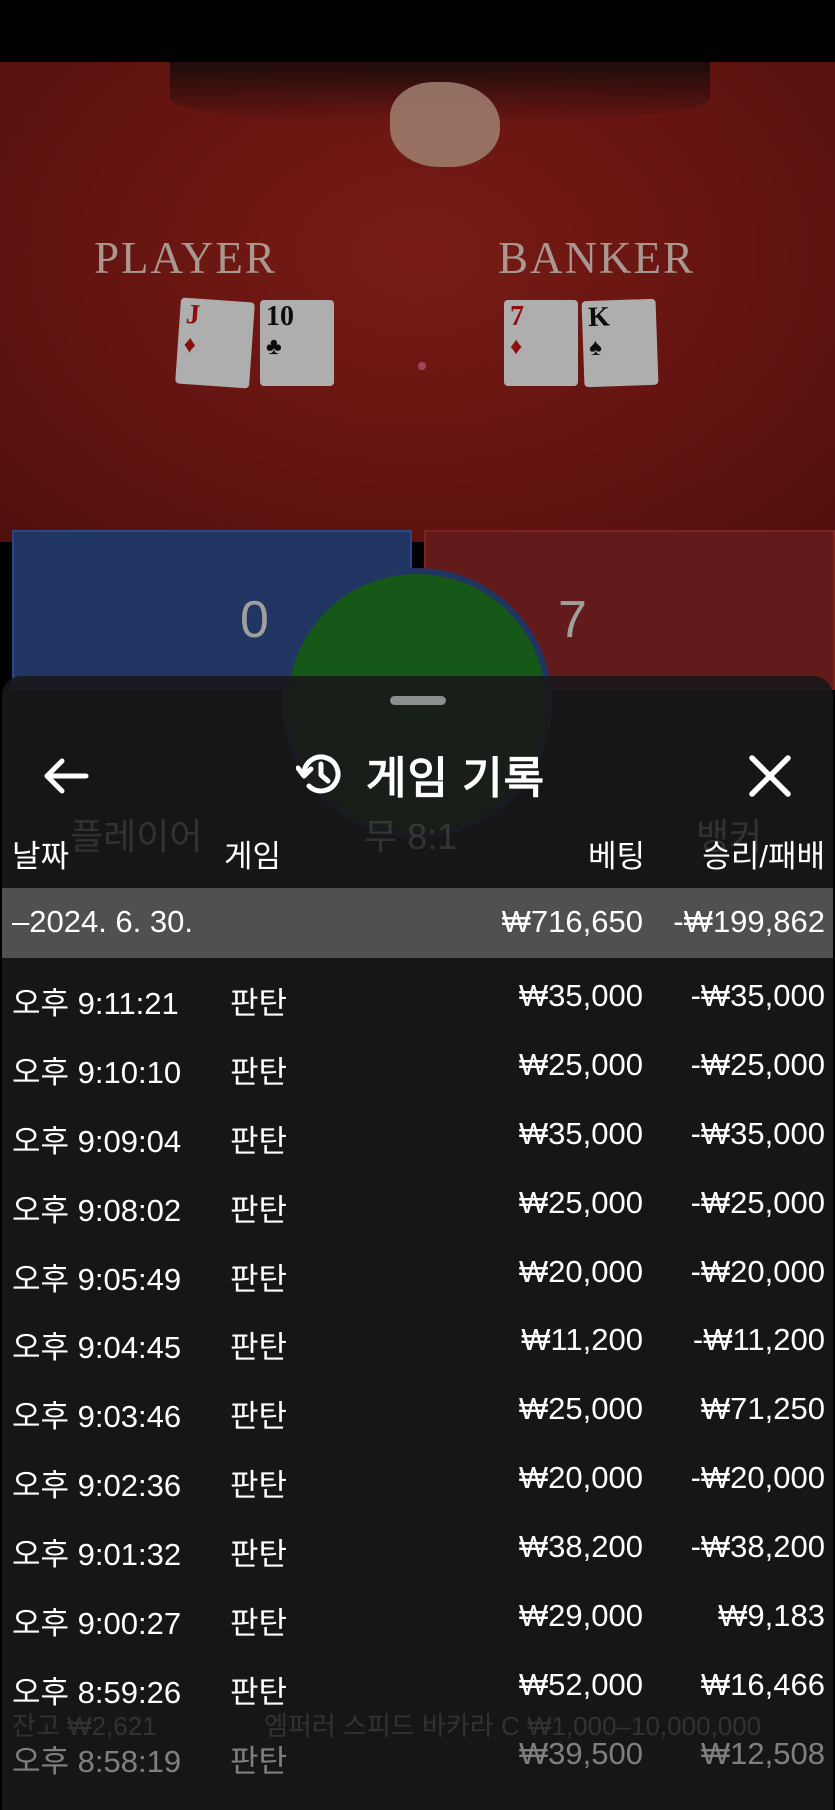 Image resolution: width=835 pixels, height=1810 pixels. I want to click on close-button, so click(770, 776).